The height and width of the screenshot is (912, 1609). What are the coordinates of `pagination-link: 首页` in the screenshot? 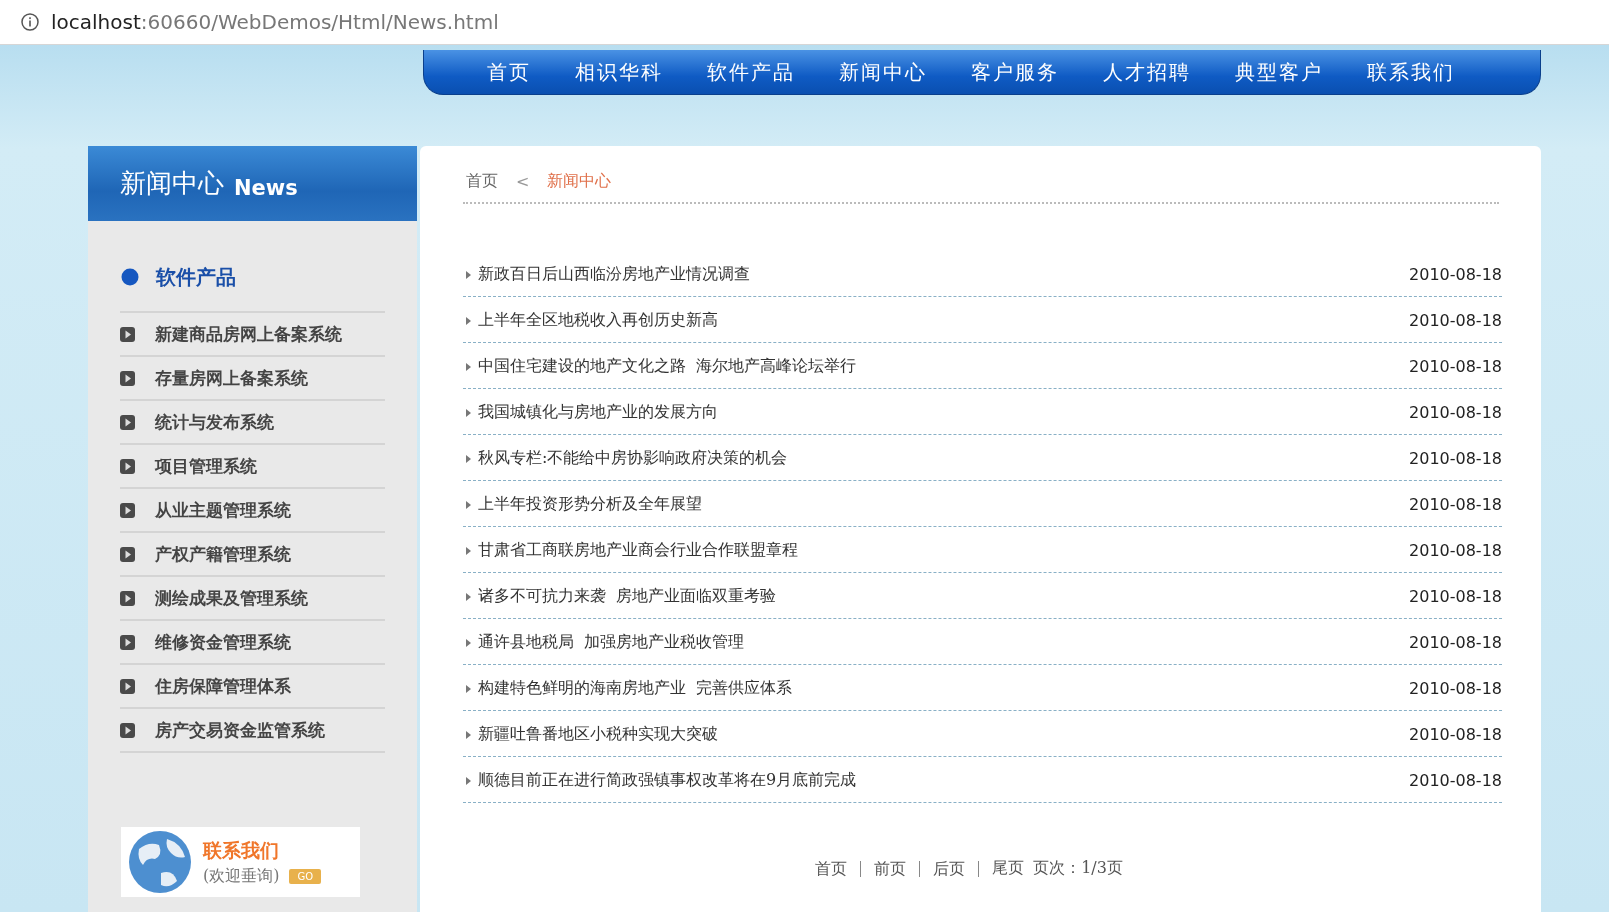 It's located at (832, 868).